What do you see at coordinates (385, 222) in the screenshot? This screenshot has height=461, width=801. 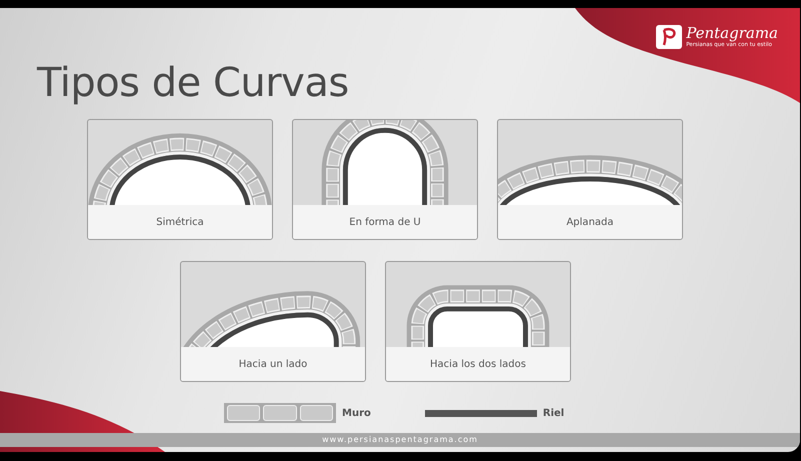 I see `curve-label: En forma de U` at bounding box center [385, 222].